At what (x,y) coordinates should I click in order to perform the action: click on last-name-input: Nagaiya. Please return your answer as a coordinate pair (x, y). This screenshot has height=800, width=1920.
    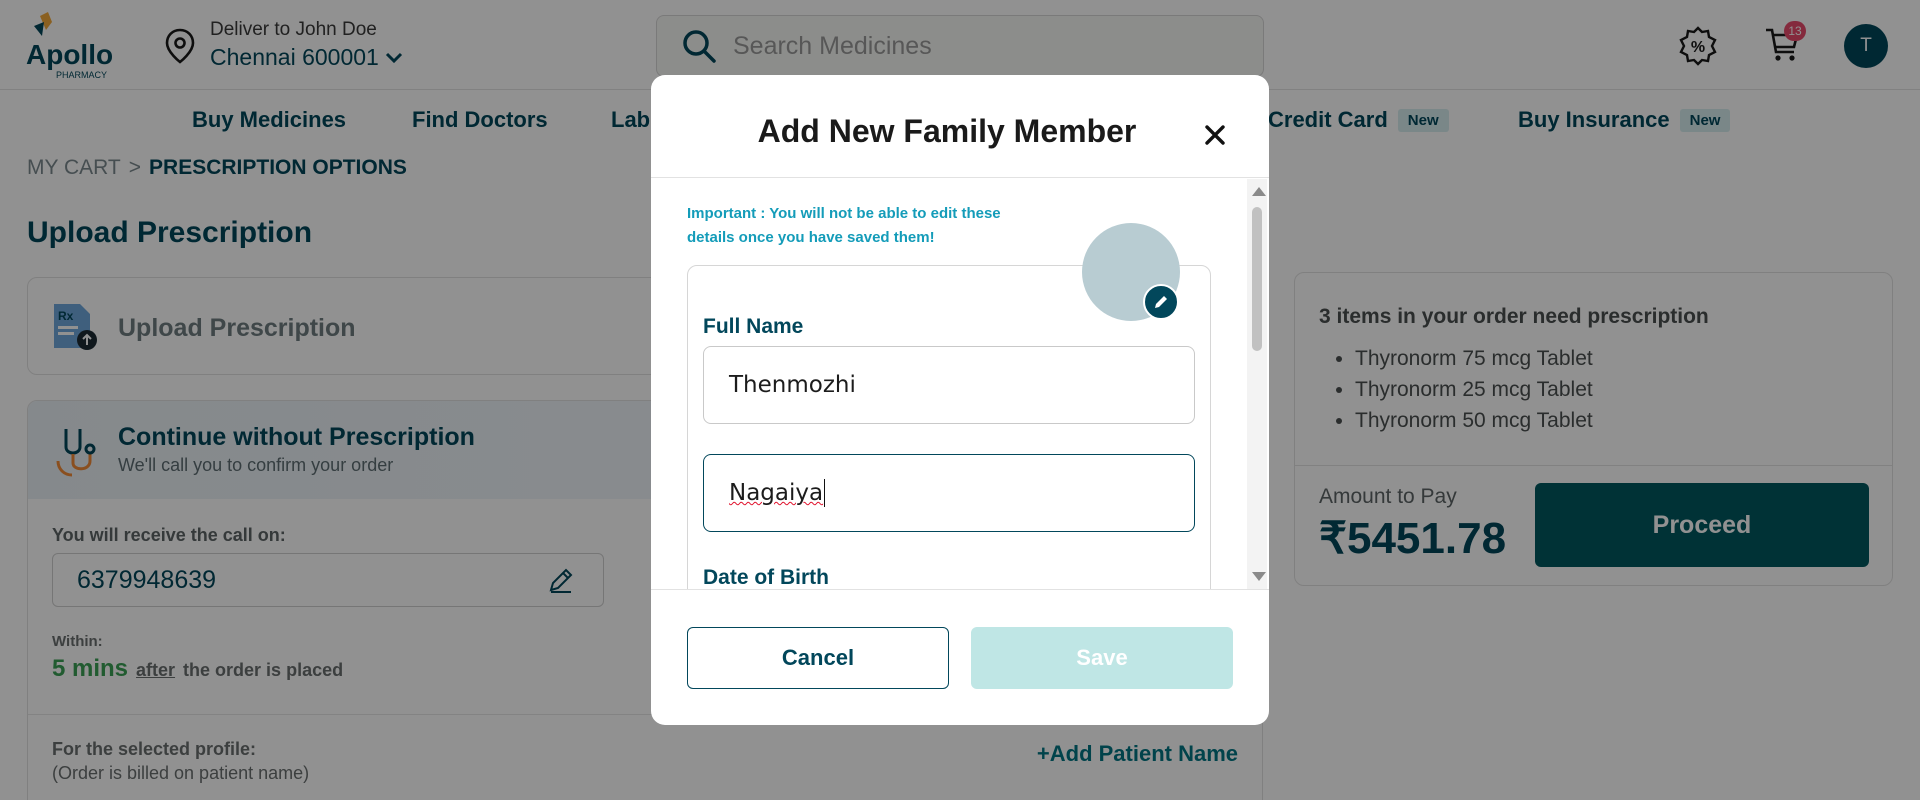
    Looking at the image, I should click on (949, 493).